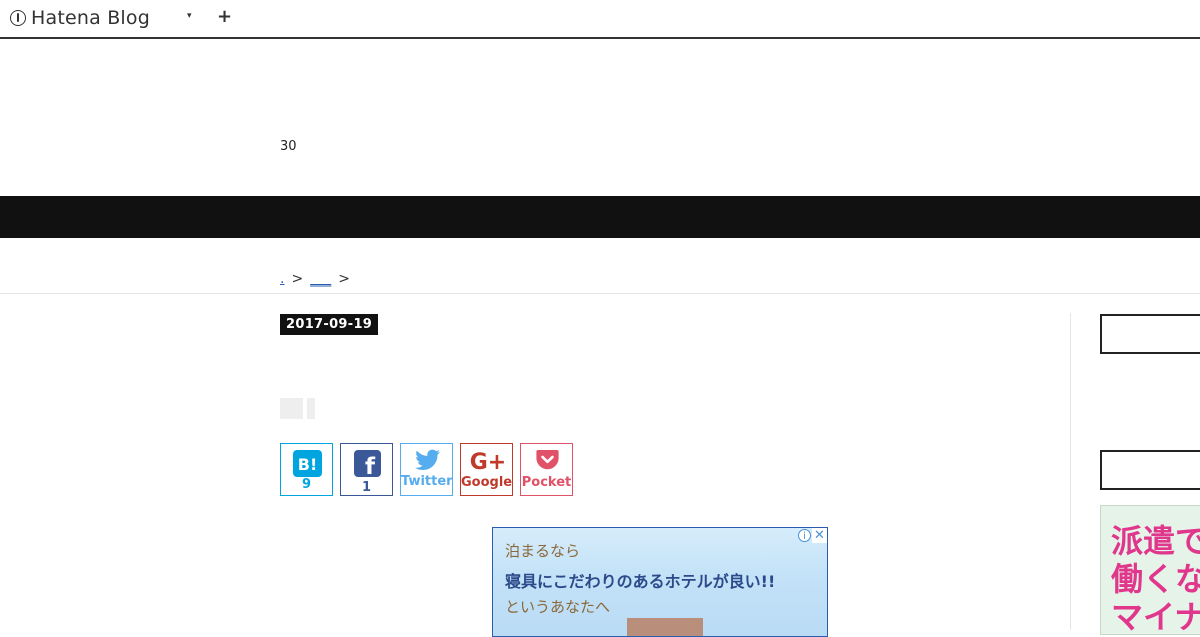 Image resolution: width=1200 pixels, height=637 pixels. What do you see at coordinates (90, 18) in the screenshot?
I see `logo-text: Hatena Blog` at bounding box center [90, 18].